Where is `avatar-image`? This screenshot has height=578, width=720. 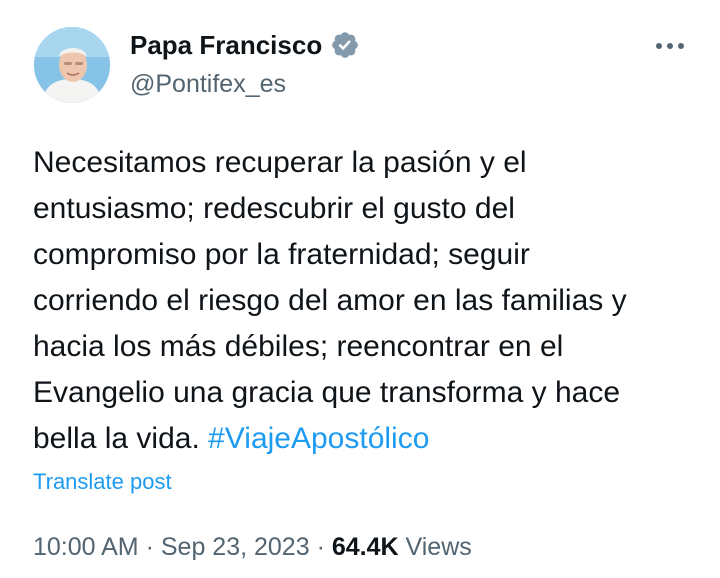 avatar-image is located at coordinates (72, 65).